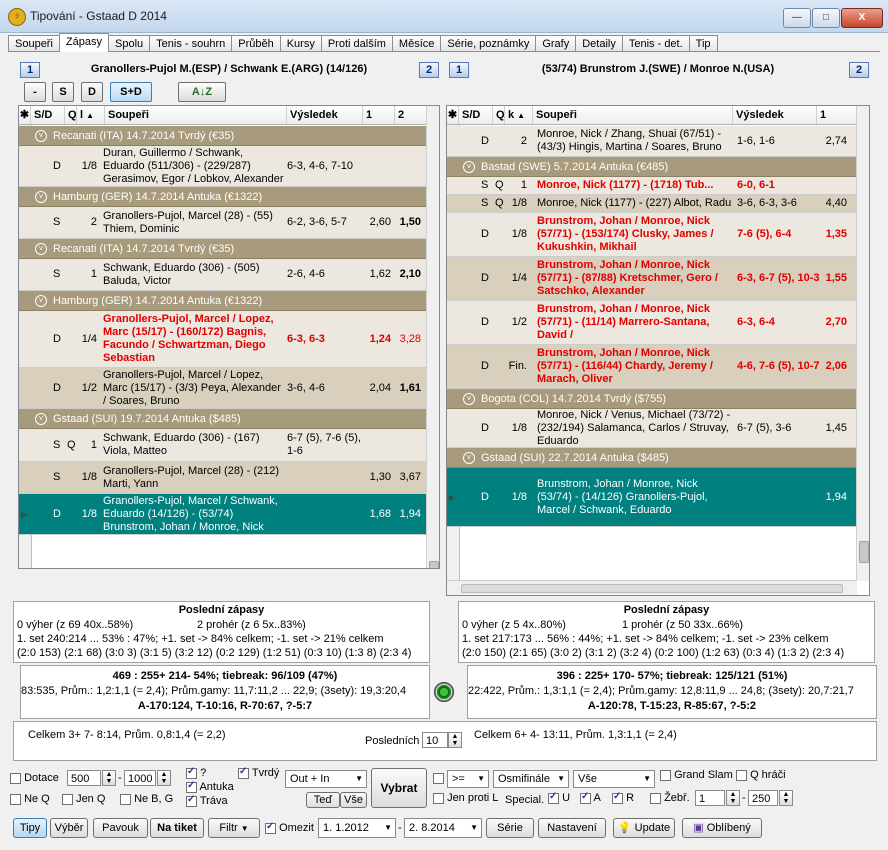 The height and width of the screenshot is (850, 888). I want to click on col-round-right: k ▲, so click(519, 115).